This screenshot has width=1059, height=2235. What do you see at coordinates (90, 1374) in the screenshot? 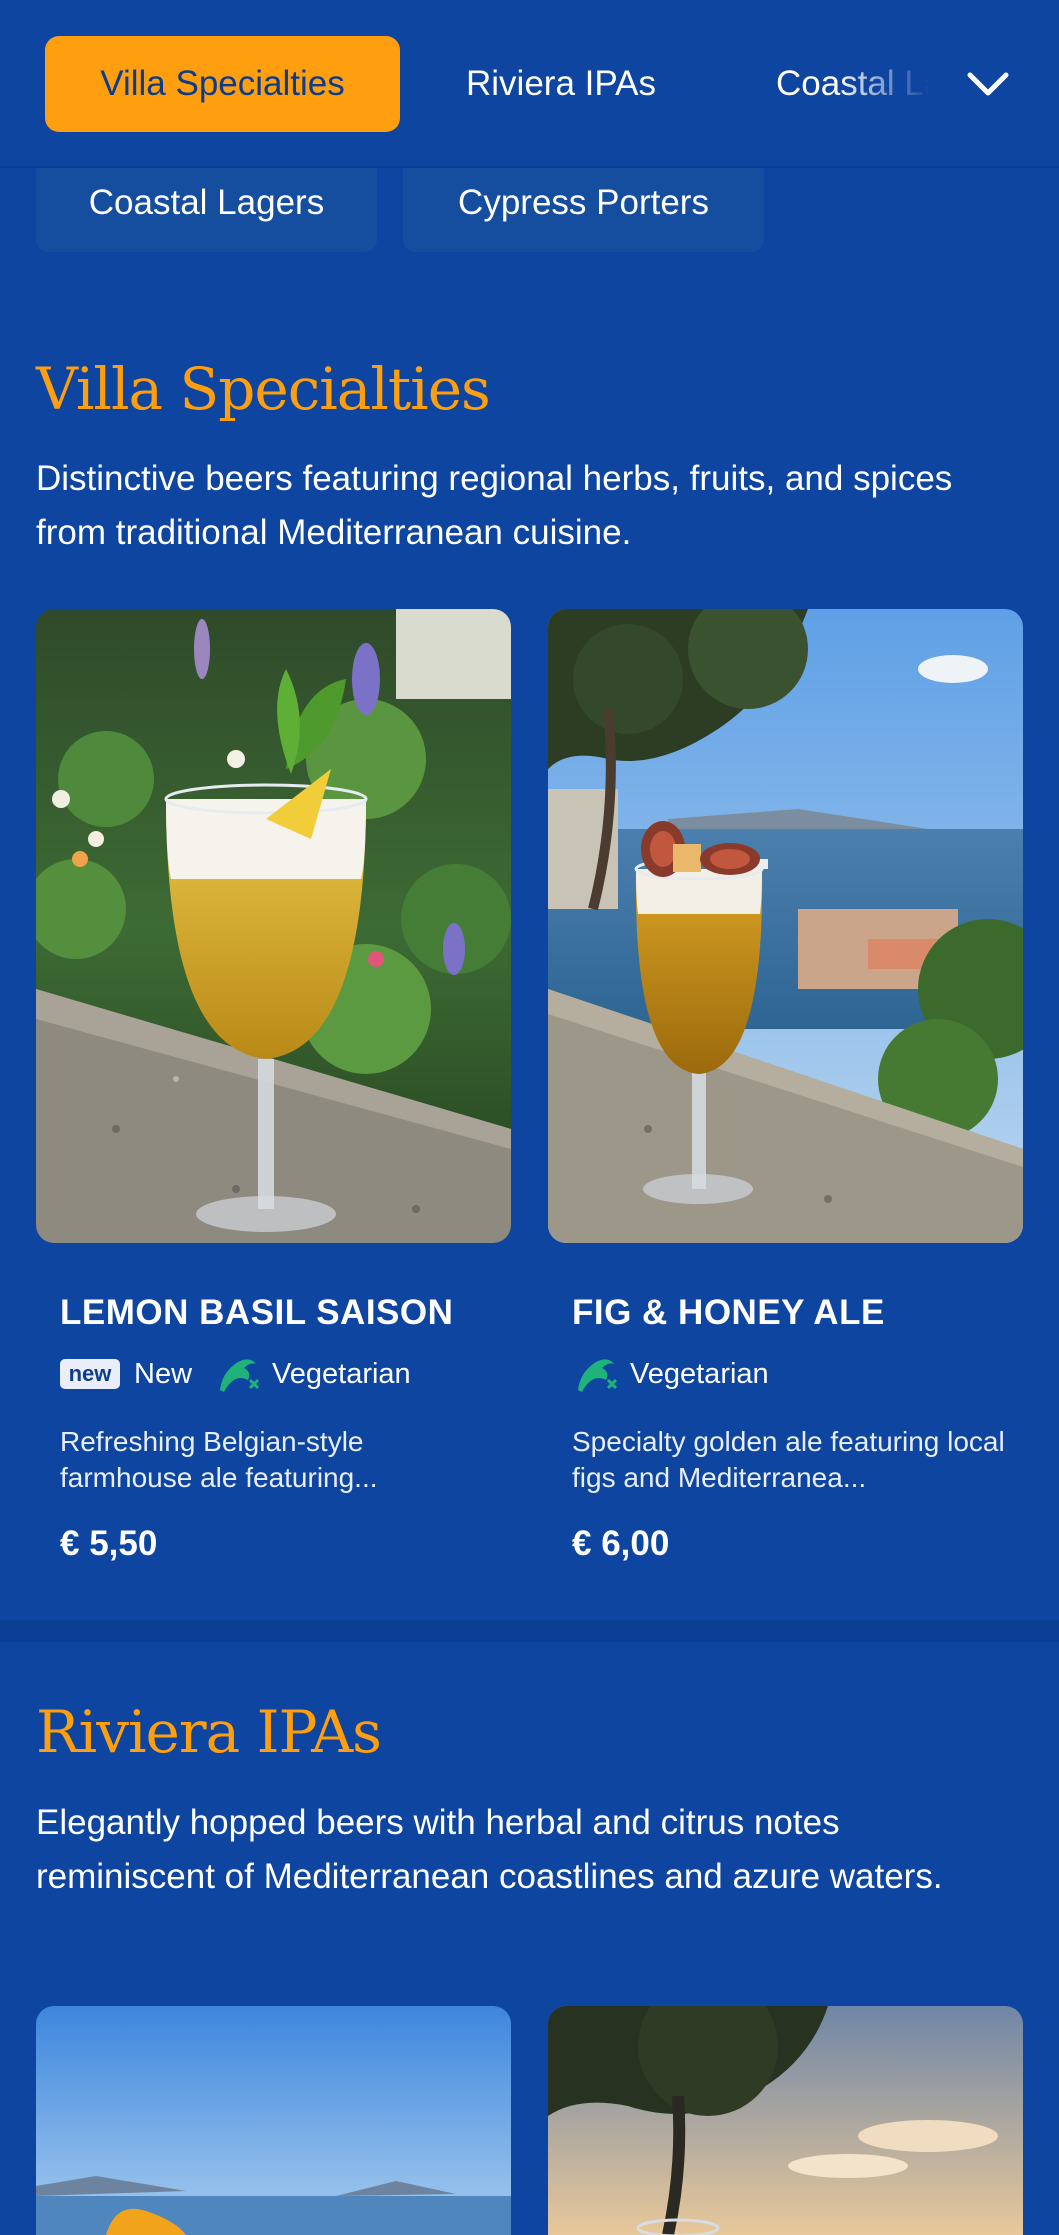
I see `new-badge: new` at bounding box center [90, 1374].